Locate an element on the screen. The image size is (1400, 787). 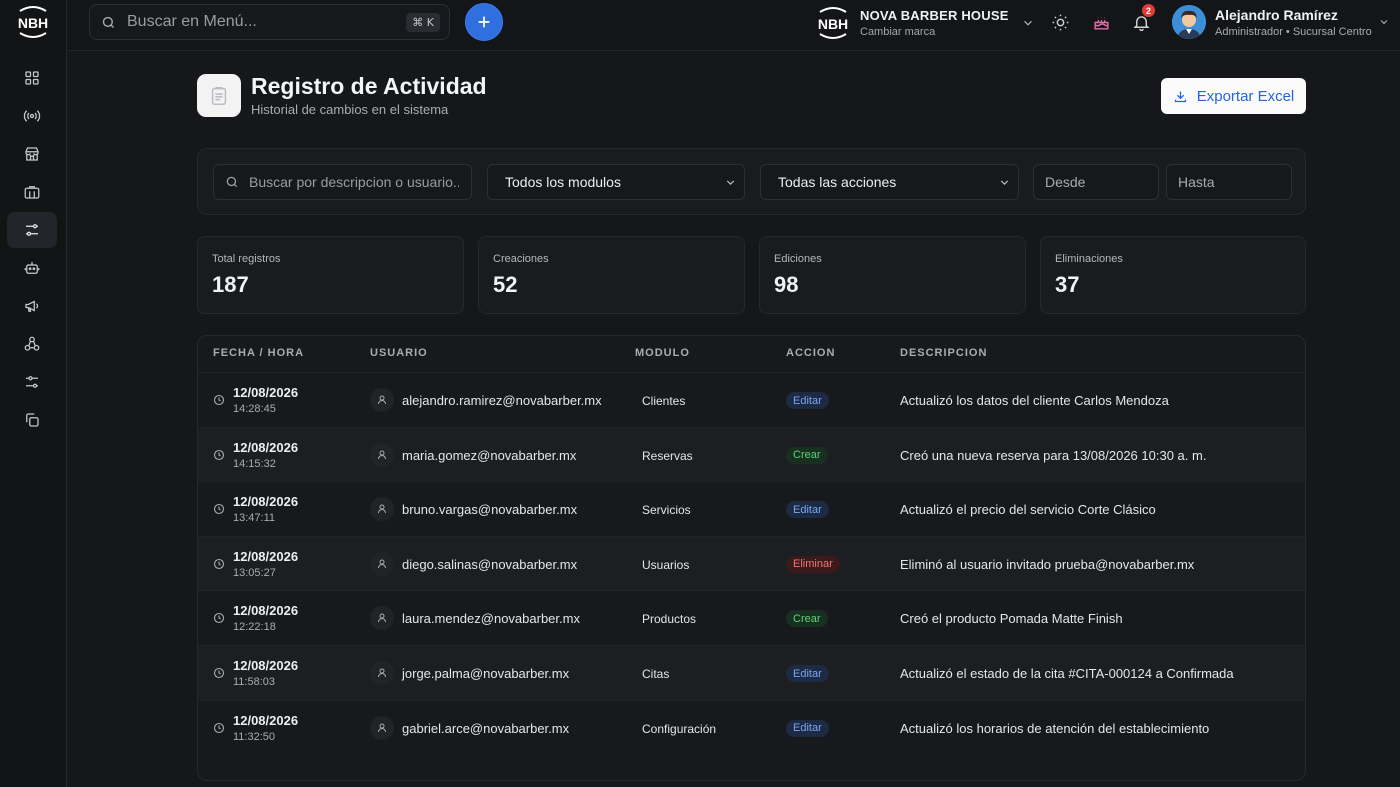
column-header-description: DESCRIPCION is located at coordinates (943, 353).